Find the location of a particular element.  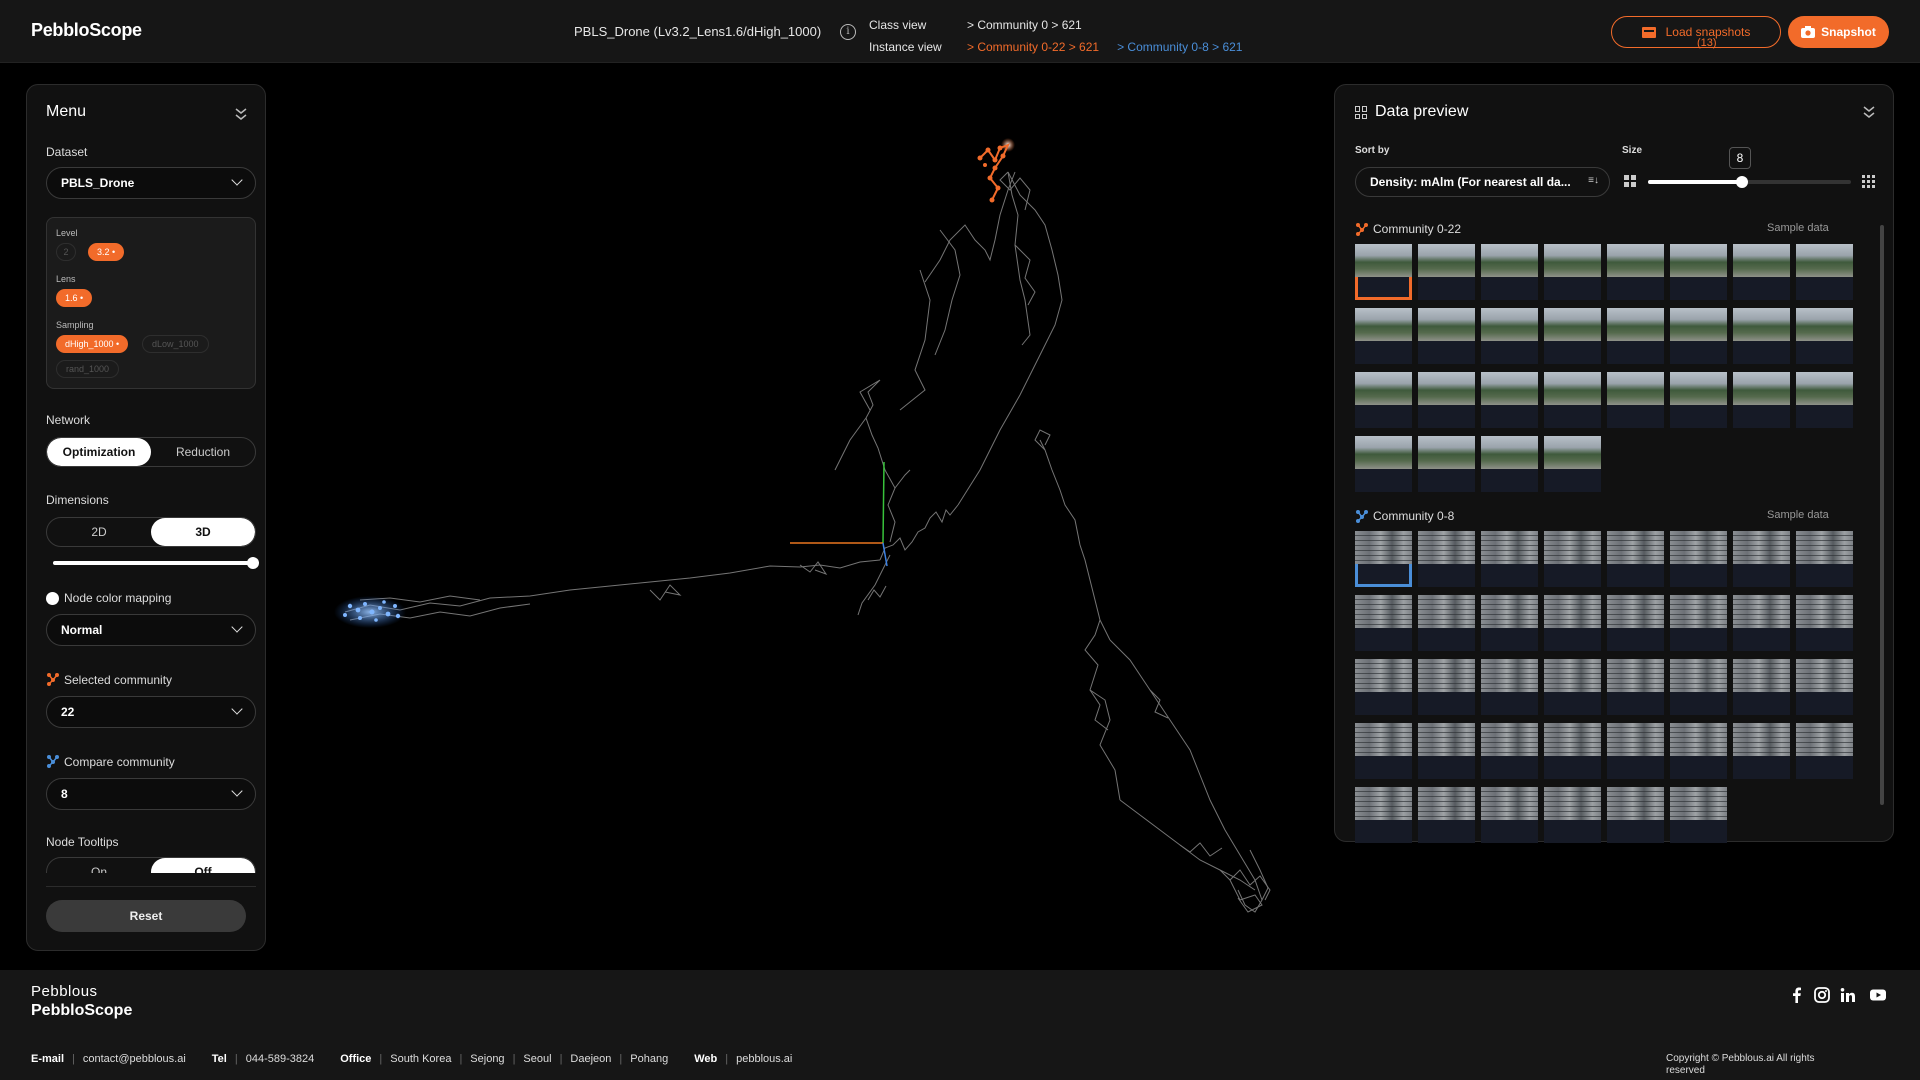

instance-path-selected: > Community 0-22 > 621 is located at coordinates (1033, 47).